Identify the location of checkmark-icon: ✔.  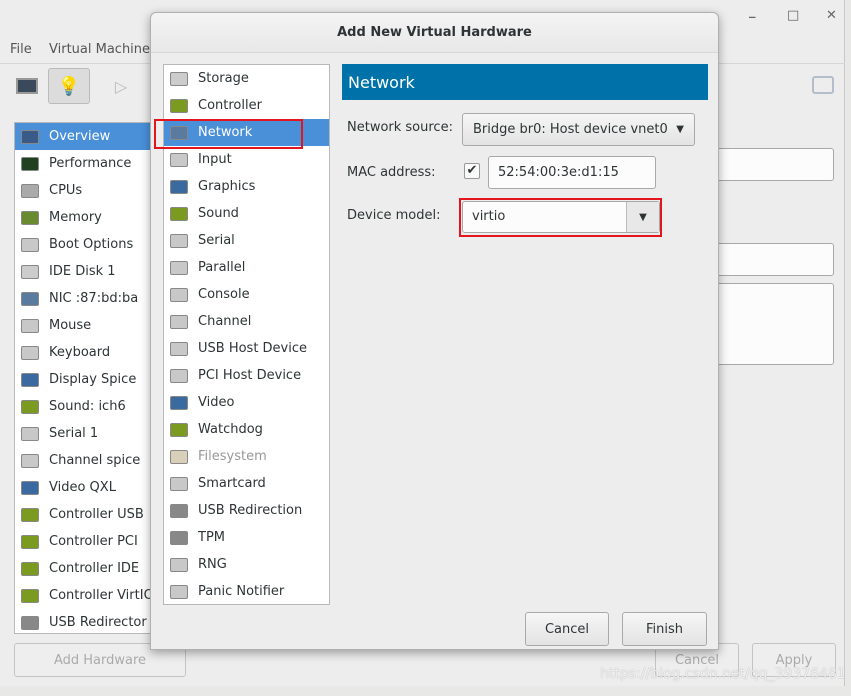
(472, 170).